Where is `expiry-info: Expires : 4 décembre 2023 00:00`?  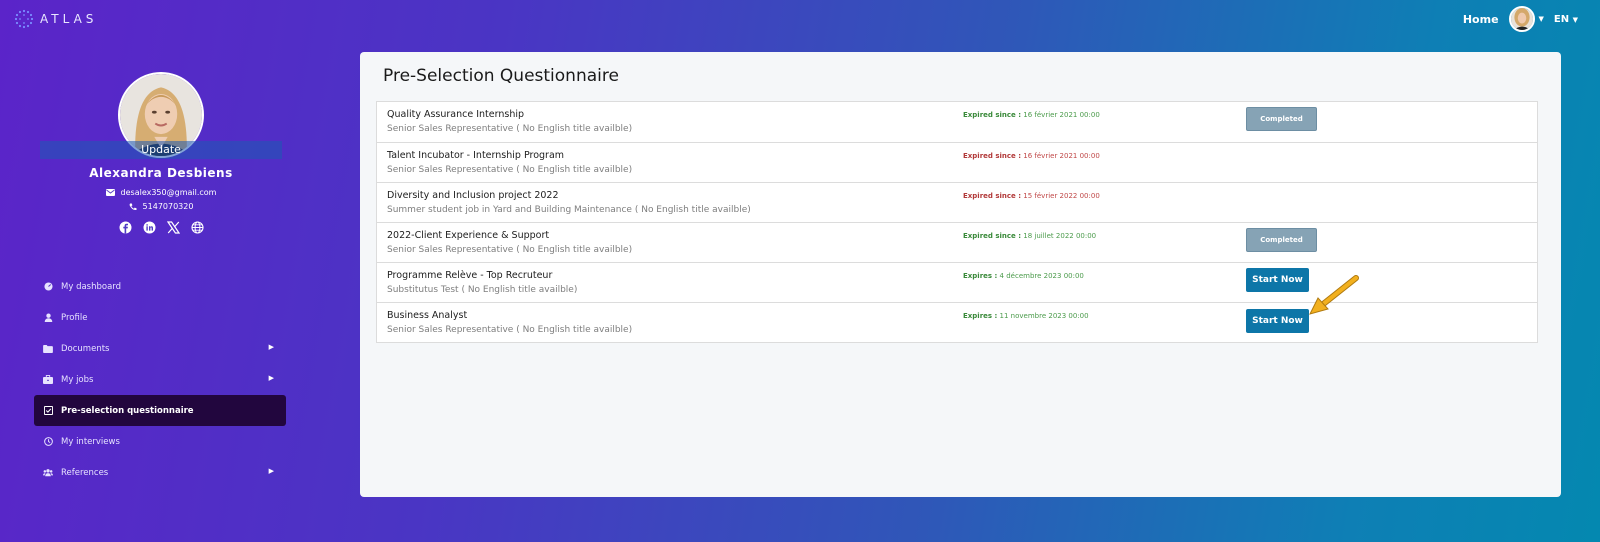
expiry-info: Expires : 4 décembre 2023 00:00 is located at coordinates (1023, 276).